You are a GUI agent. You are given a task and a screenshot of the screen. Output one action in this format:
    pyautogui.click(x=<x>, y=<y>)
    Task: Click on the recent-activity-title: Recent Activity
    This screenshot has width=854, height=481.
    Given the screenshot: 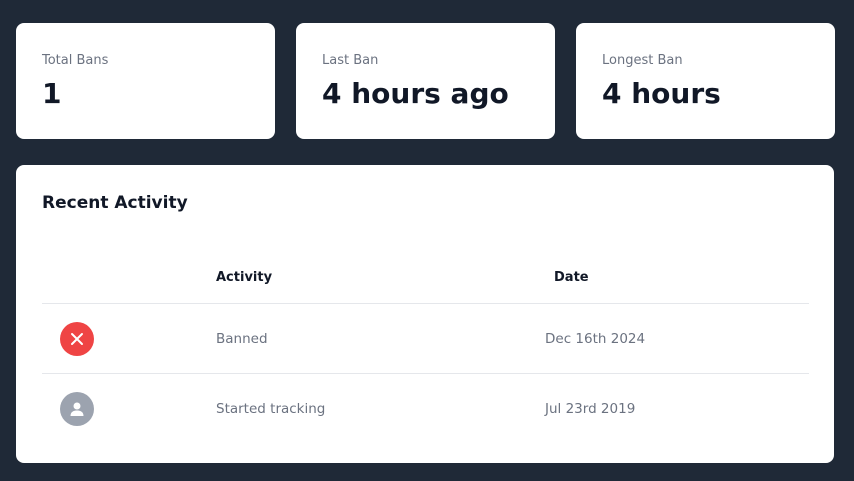 What is the action you would take?
    pyautogui.click(x=115, y=203)
    